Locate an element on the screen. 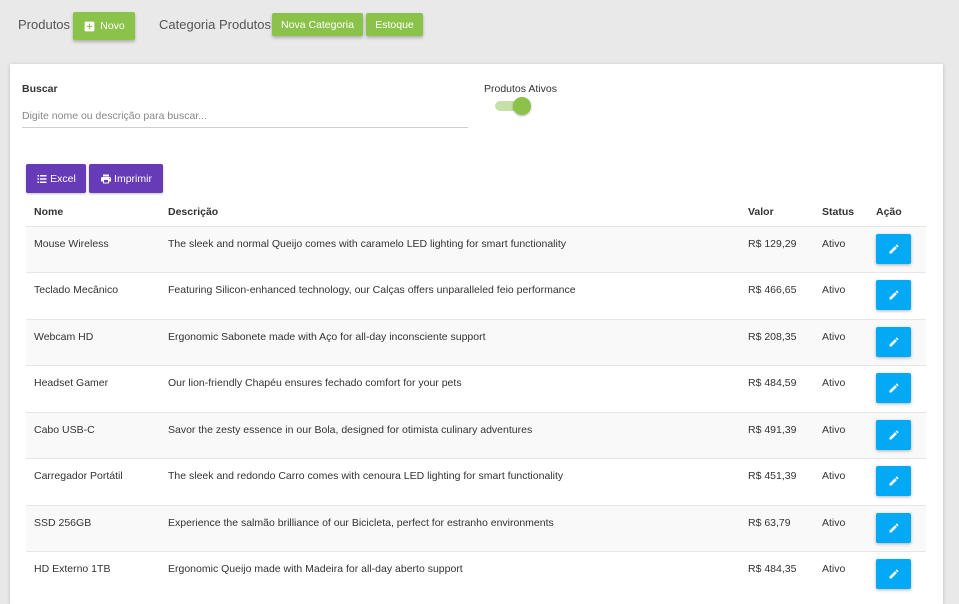 The height and width of the screenshot is (604, 959). nova-categoria-button: Nova Categoria is located at coordinates (317, 24).